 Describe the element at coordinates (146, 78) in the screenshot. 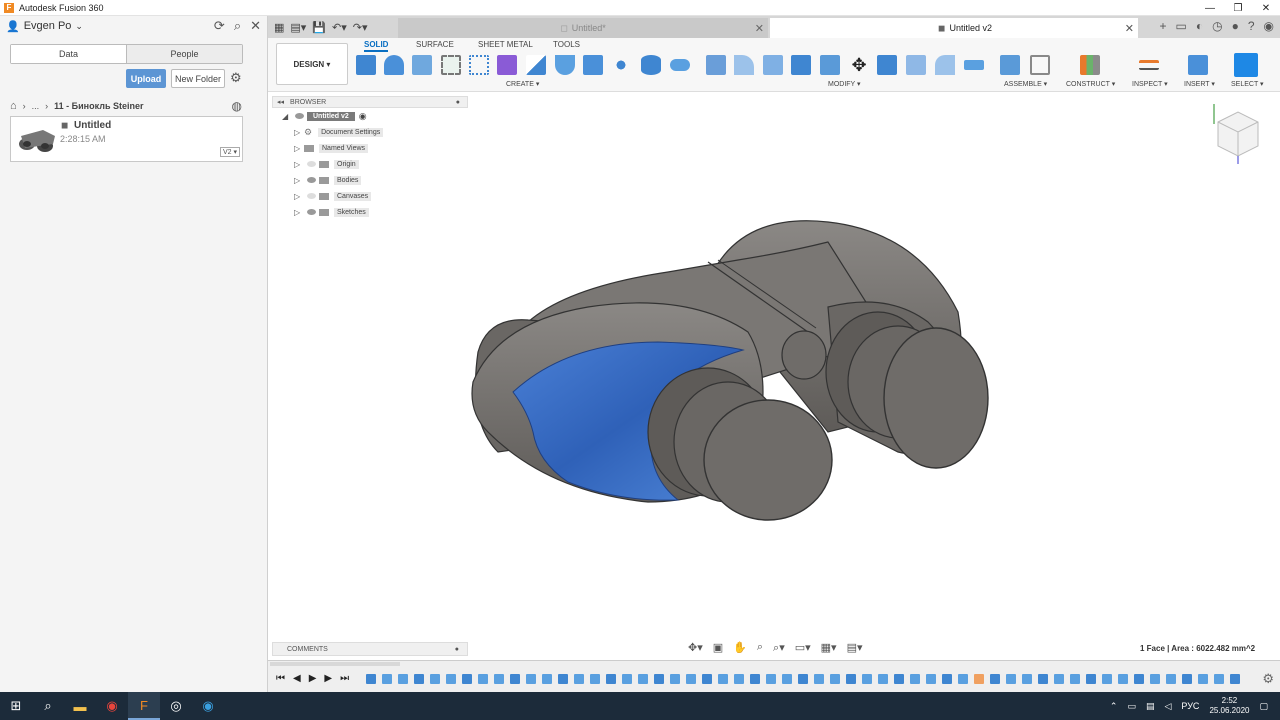

I see `upload-button: Upload` at that location.